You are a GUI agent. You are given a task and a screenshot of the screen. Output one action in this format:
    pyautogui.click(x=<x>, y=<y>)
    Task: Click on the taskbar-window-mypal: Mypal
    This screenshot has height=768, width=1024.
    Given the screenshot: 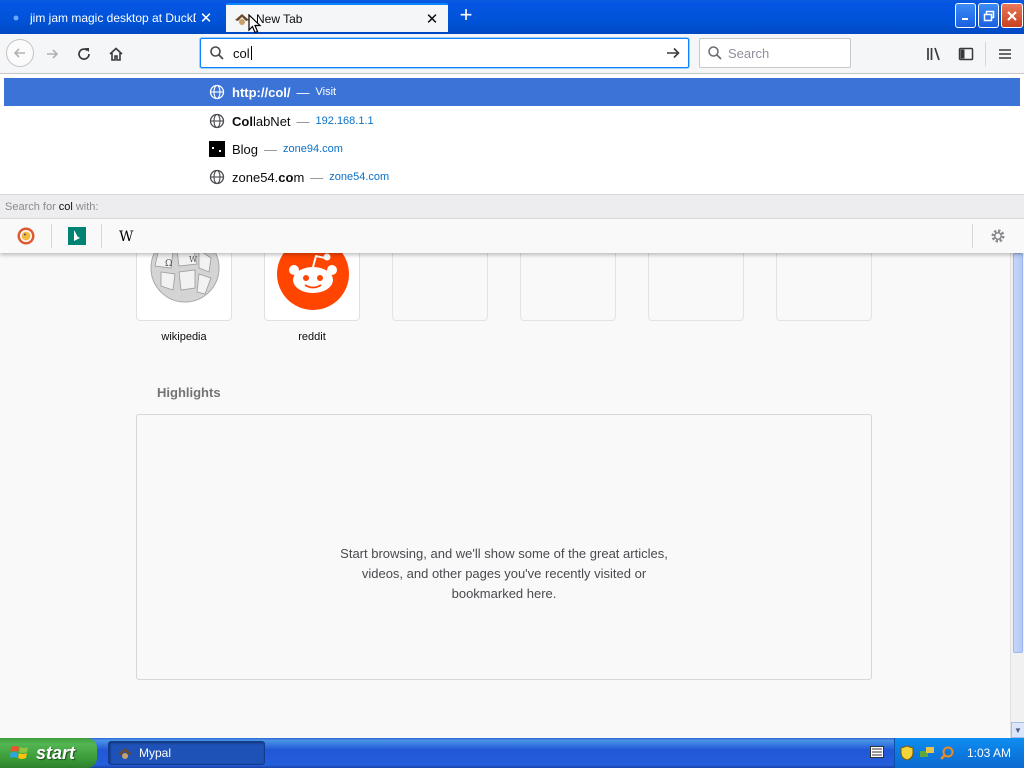 What is the action you would take?
    pyautogui.click(x=186, y=753)
    